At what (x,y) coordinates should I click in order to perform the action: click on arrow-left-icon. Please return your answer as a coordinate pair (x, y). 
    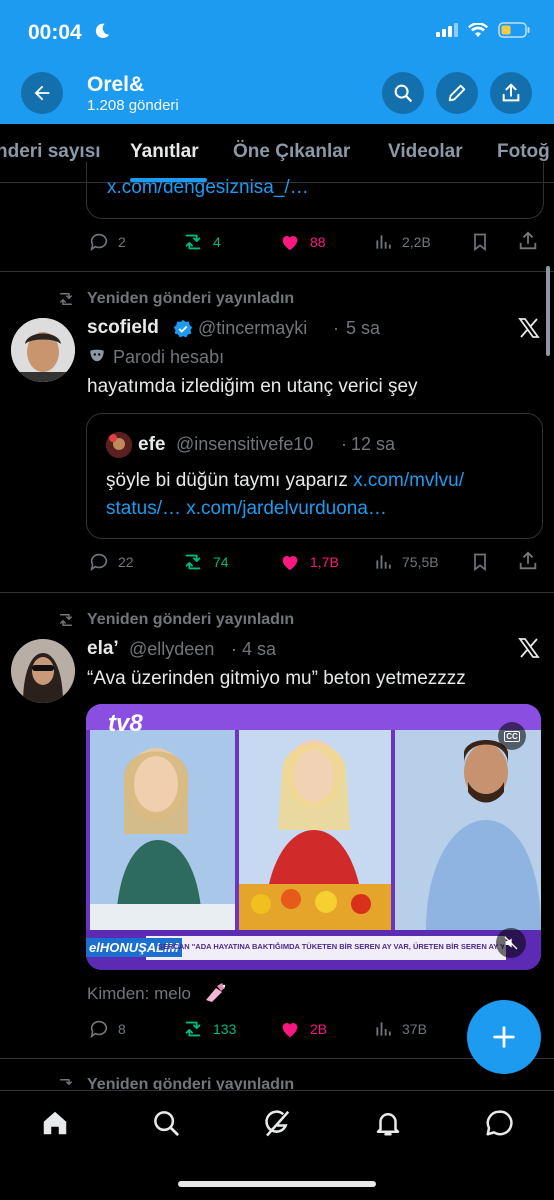
    Looking at the image, I should click on (42, 93).